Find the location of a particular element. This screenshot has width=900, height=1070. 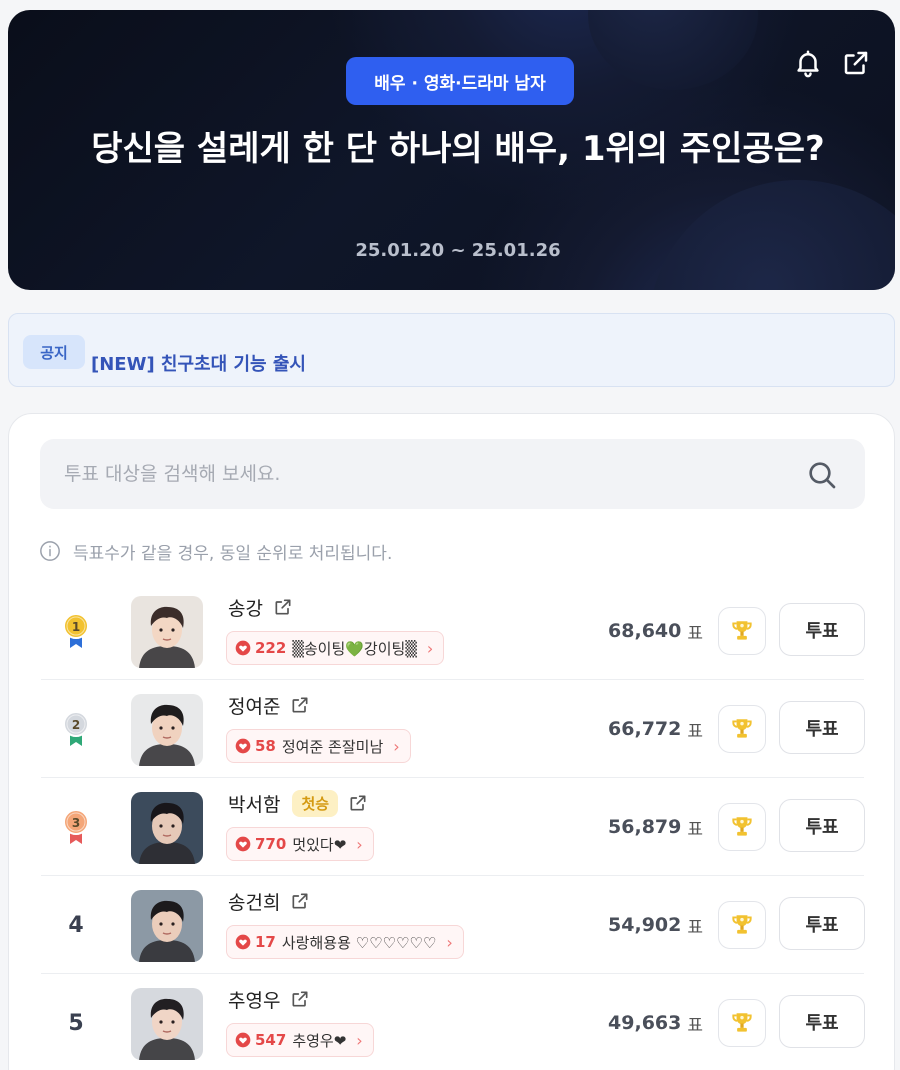

cheer-message-button: 17 사랑해용용 ♡♡♡♡♡♡ › is located at coordinates (345, 942).